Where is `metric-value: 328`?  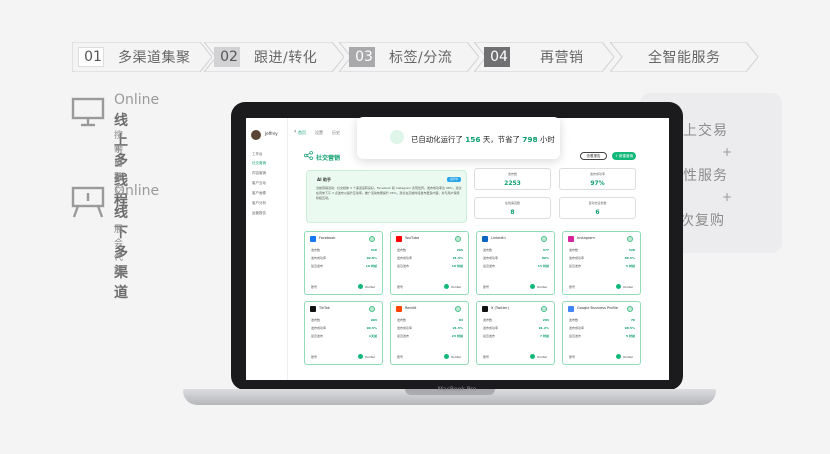 metric-value: 328 is located at coordinates (631, 250).